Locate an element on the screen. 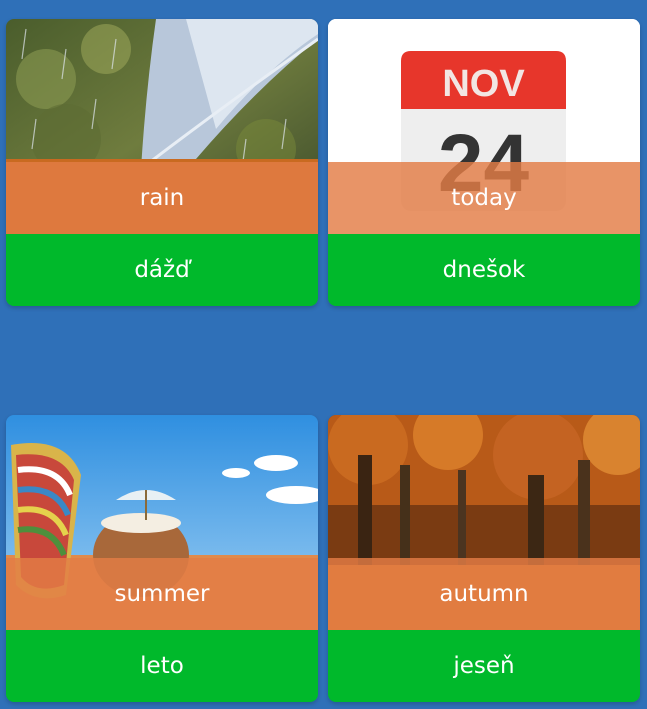 The width and height of the screenshot is (647, 709). card-answer: jeseň is located at coordinates (484, 666).